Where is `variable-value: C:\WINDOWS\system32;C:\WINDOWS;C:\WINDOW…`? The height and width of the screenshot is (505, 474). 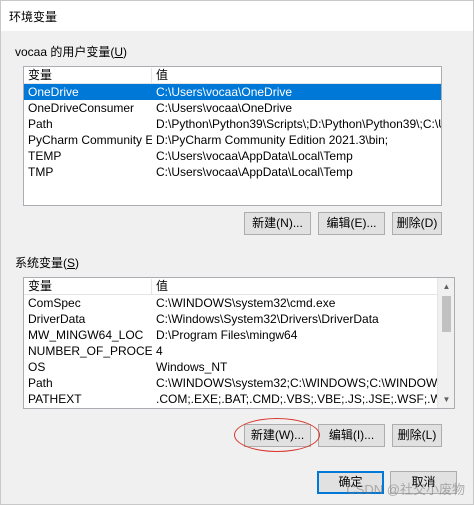 variable-value: C:\WINDOWS\system32;C:\WINDOWS;C:\WINDOW… is located at coordinates (296, 383).